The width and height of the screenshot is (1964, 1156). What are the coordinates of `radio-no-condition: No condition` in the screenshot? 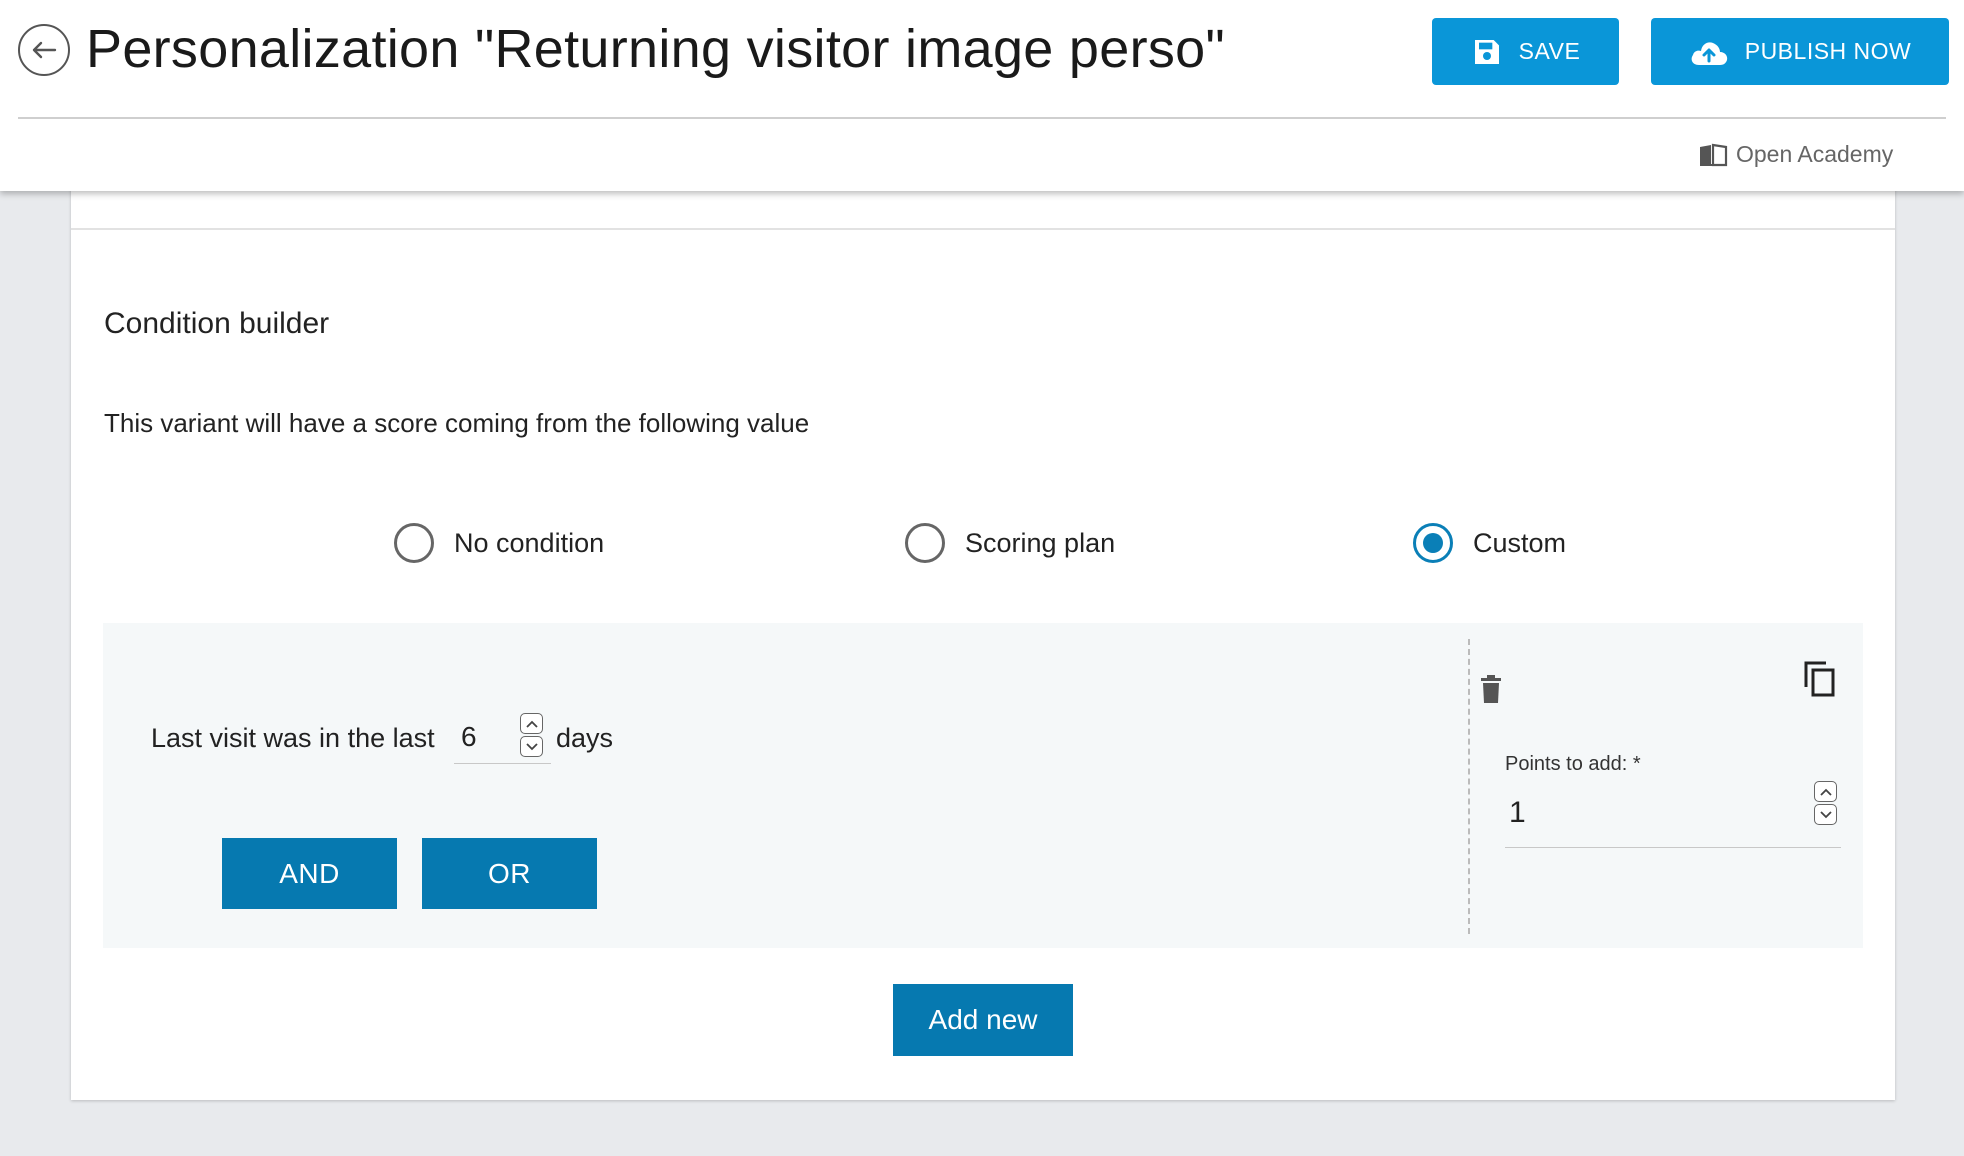 It's located at (499, 543).